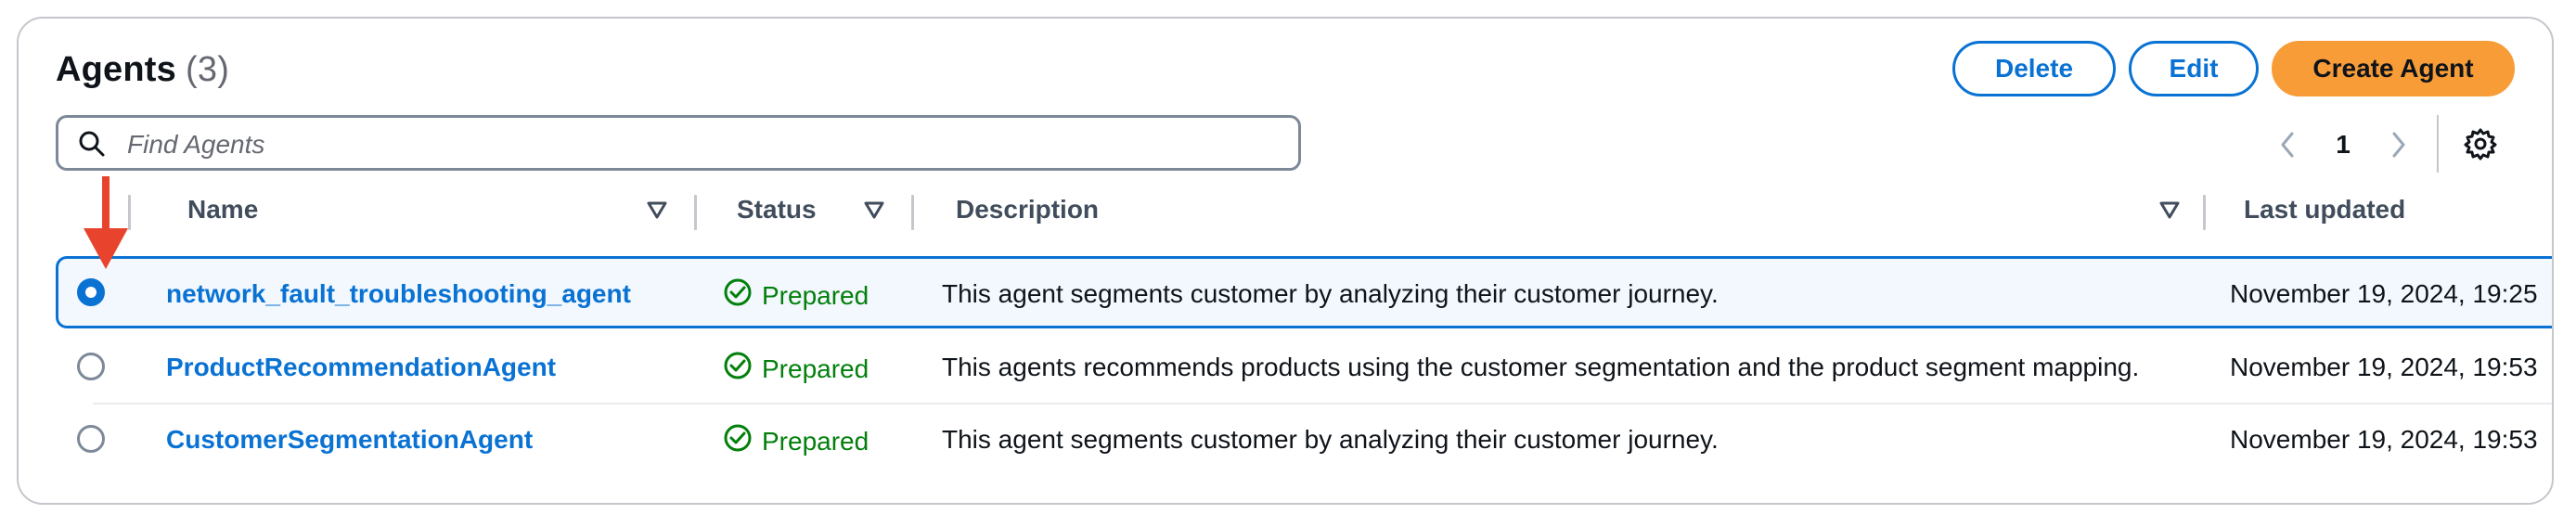 This screenshot has width=2576, height=527. What do you see at coordinates (1027, 210) in the screenshot?
I see `column-header-description: Description` at bounding box center [1027, 210].